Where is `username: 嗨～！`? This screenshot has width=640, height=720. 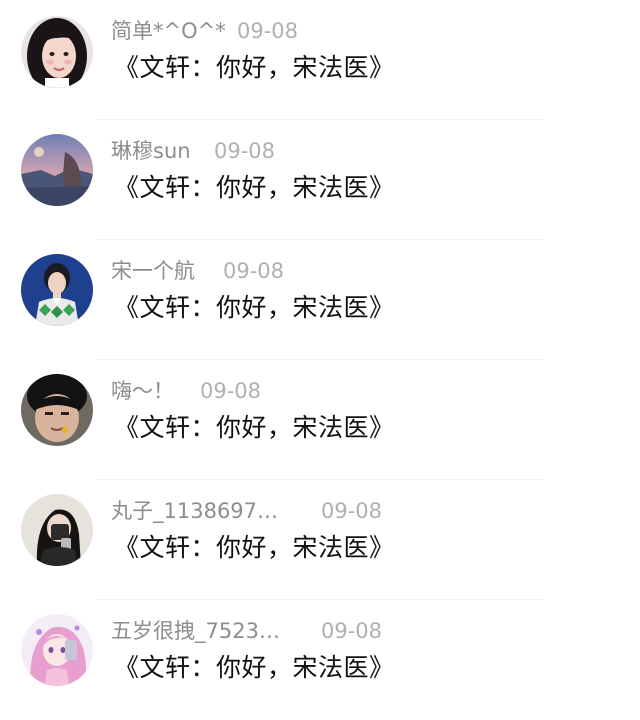
username: 嗨～！ is located at coordinates (142, 391).